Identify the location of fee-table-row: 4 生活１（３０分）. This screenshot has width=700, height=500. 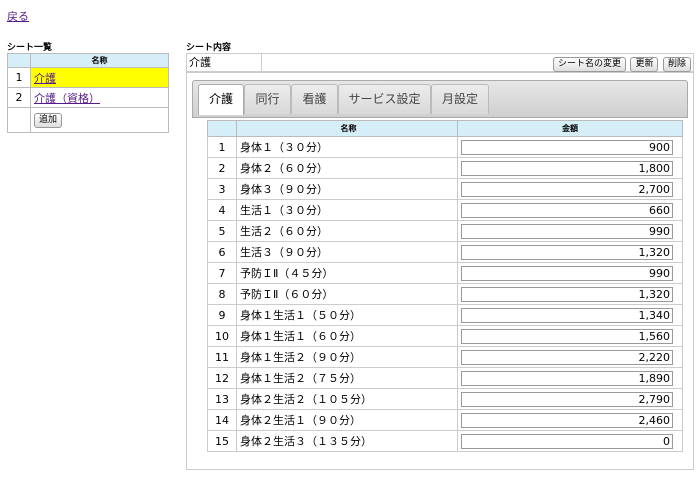
(445, 210).